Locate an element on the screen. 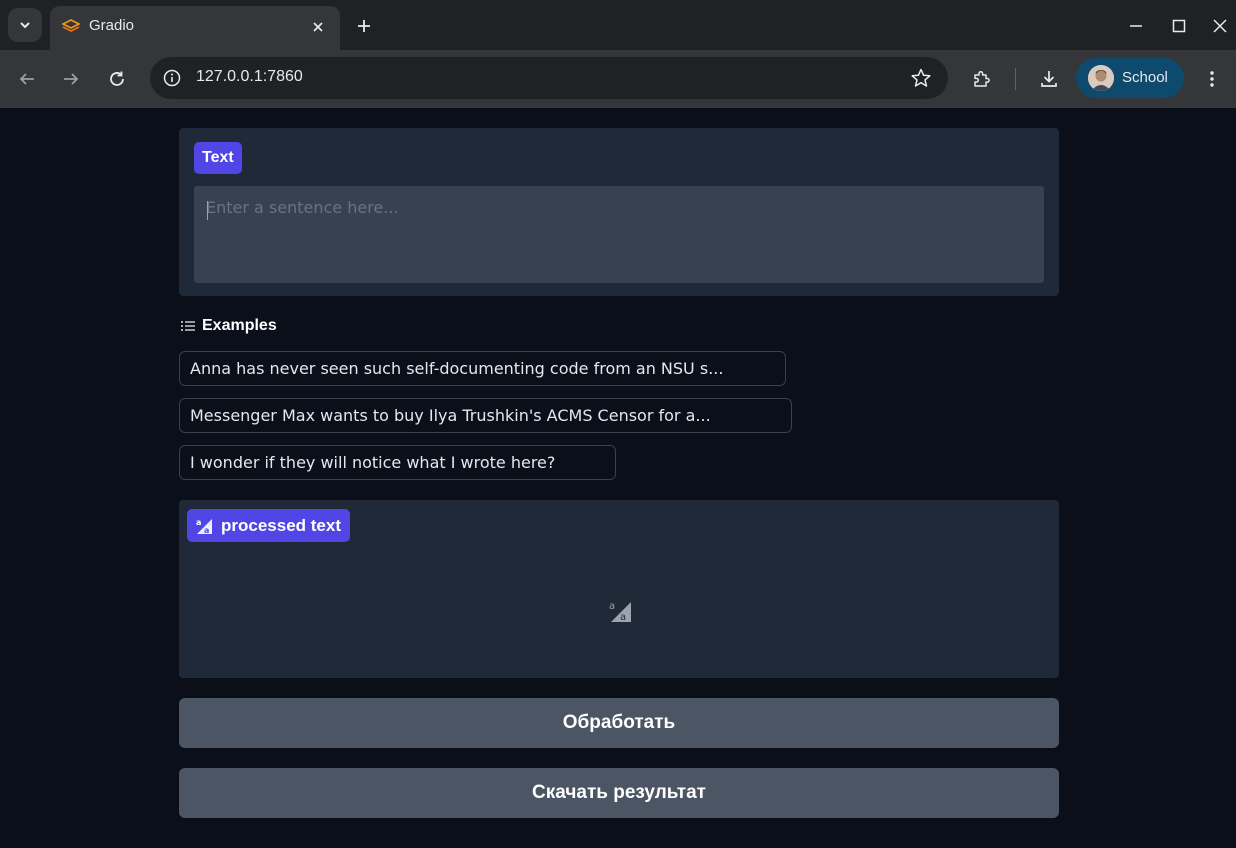  forward-button is located at coordinates (71, 79).